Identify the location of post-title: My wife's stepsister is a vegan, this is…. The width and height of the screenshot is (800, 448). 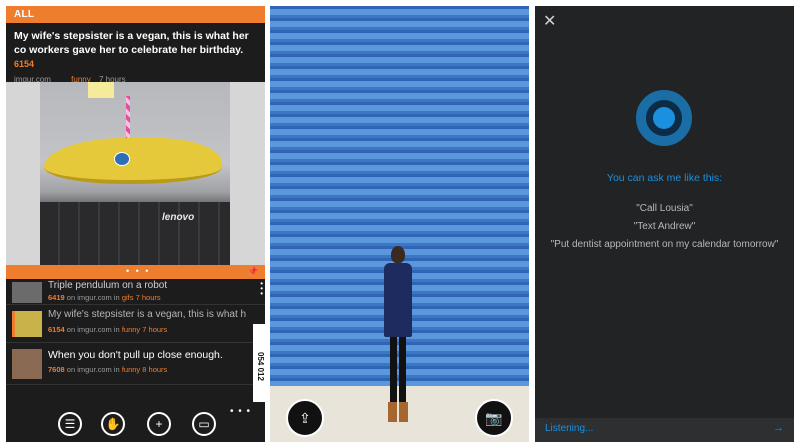
(135, 49).